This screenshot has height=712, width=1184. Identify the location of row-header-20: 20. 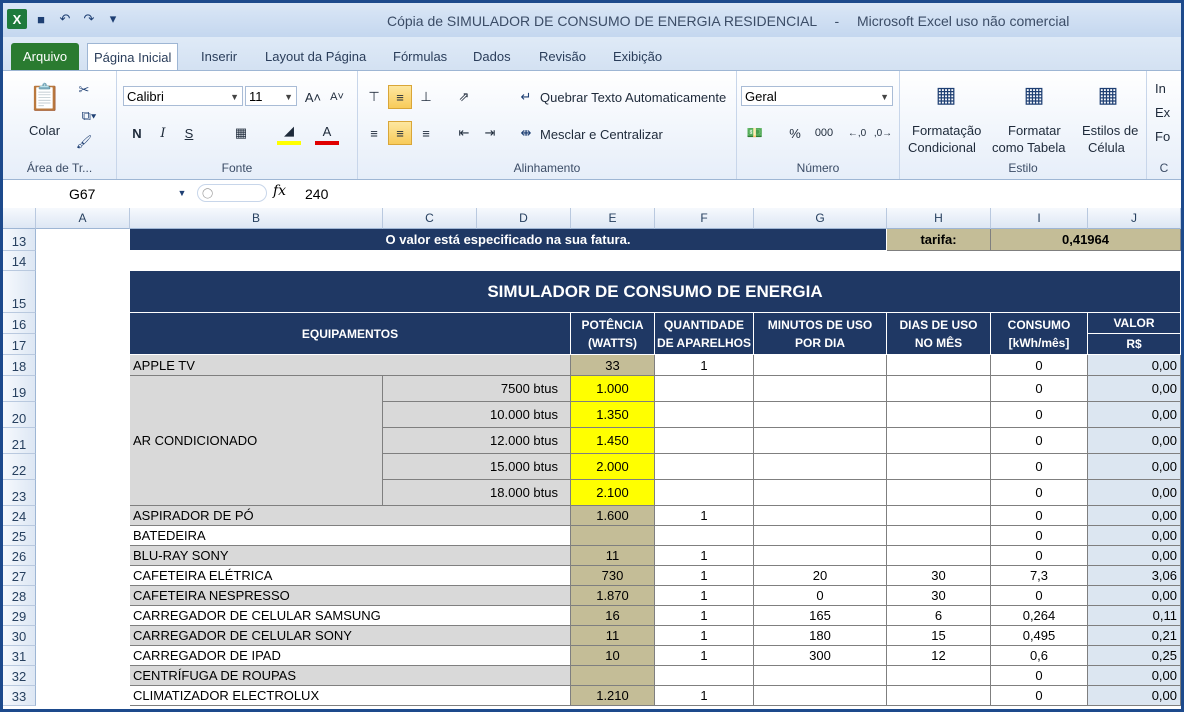
(19, 415).